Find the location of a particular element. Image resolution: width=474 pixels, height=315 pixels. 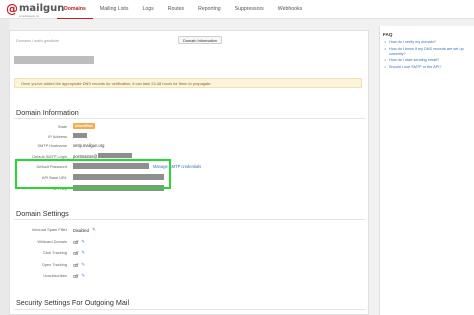

domain-information-title: Domain Information is located at coordinates (47, 112).